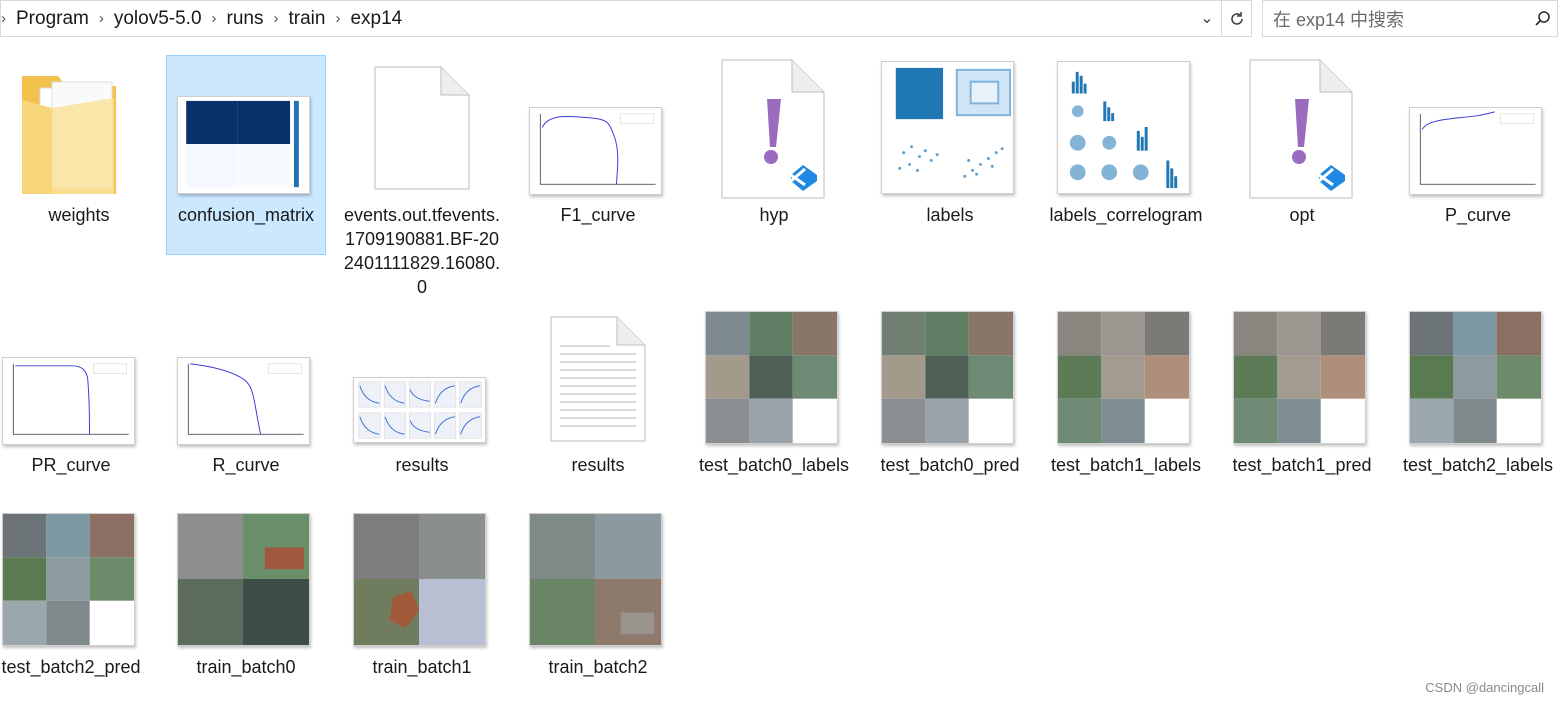  Describe the element at coordinates (1396, 19) in the screenshot. I see `search-input: 在 exp14 中搜索` at that location.